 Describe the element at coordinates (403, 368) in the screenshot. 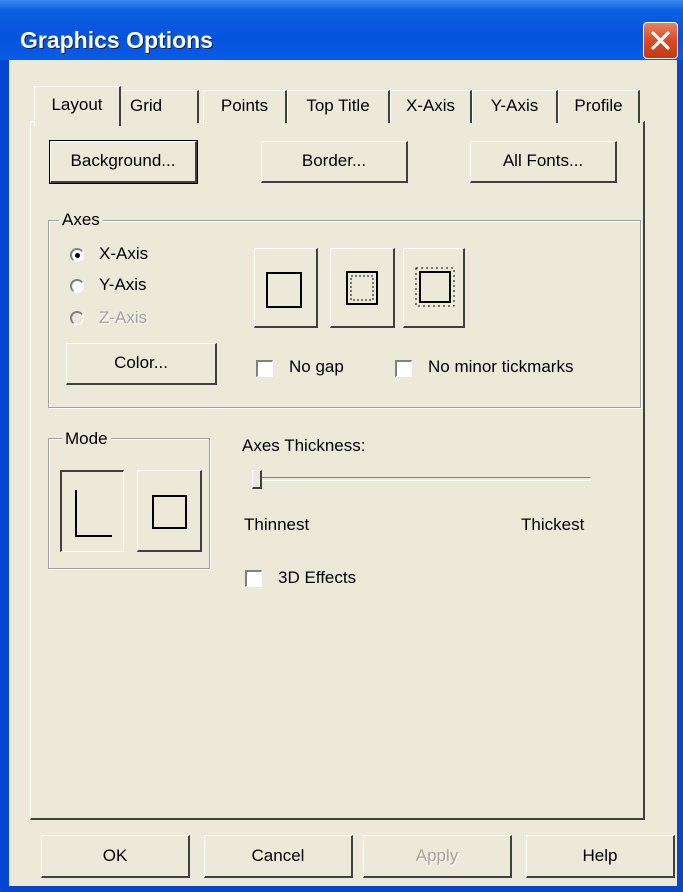

I see `no-minor-tickmarks-checkbox` at that location.